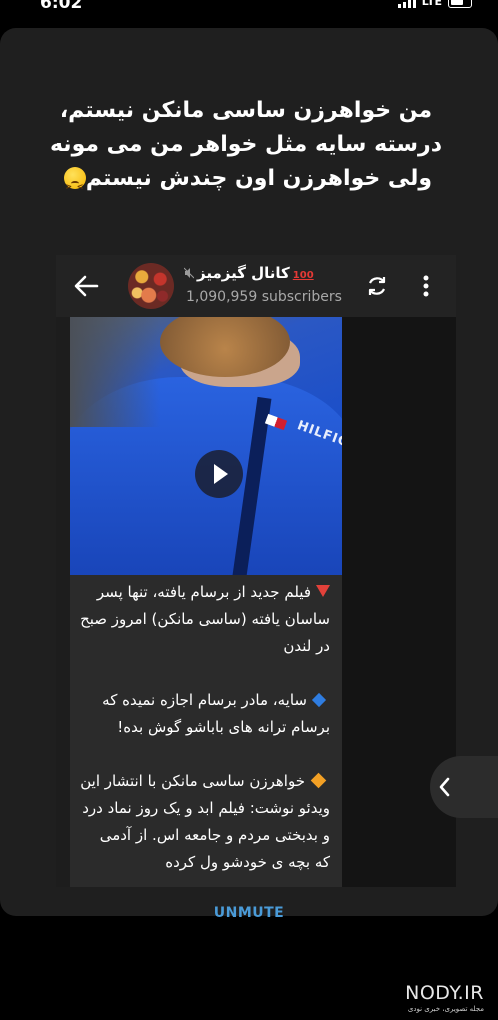 This screenshot has height=1020, width=498. What do you see at coordinates (151, 286) in the screenshot?
I see `channel-avatar` at bounding box center [151, 286].